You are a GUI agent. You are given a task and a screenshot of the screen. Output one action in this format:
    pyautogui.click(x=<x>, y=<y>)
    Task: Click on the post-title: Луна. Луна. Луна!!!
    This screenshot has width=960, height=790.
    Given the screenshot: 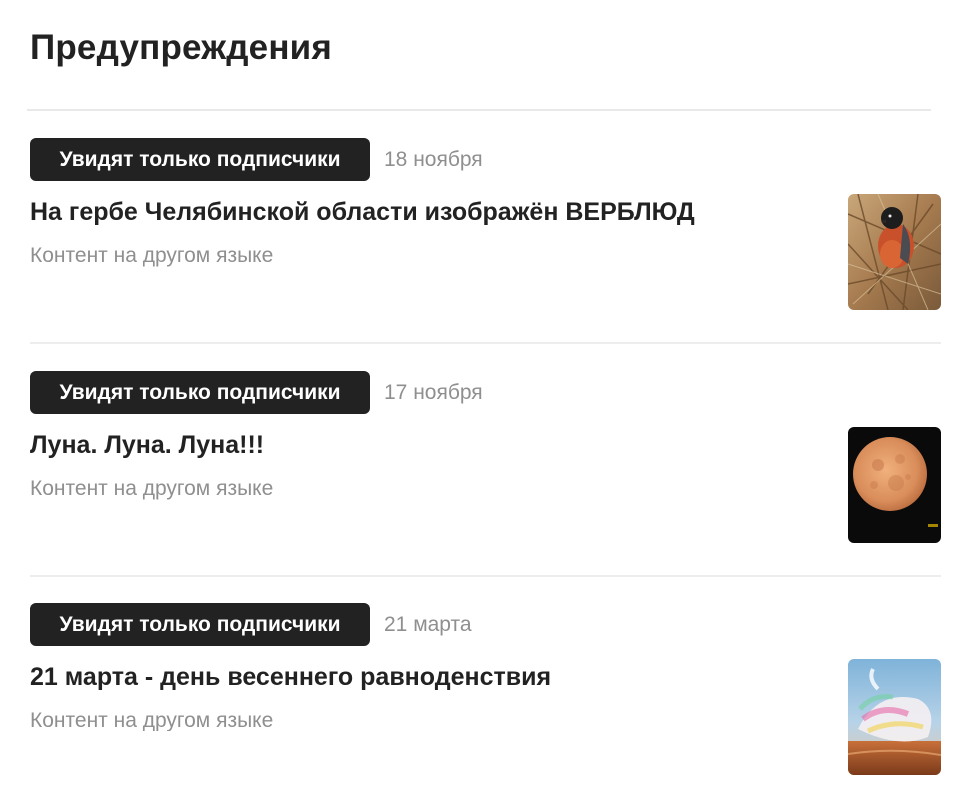 What is the action you would take?
    pyautogui.click(x=147, y=445)
    